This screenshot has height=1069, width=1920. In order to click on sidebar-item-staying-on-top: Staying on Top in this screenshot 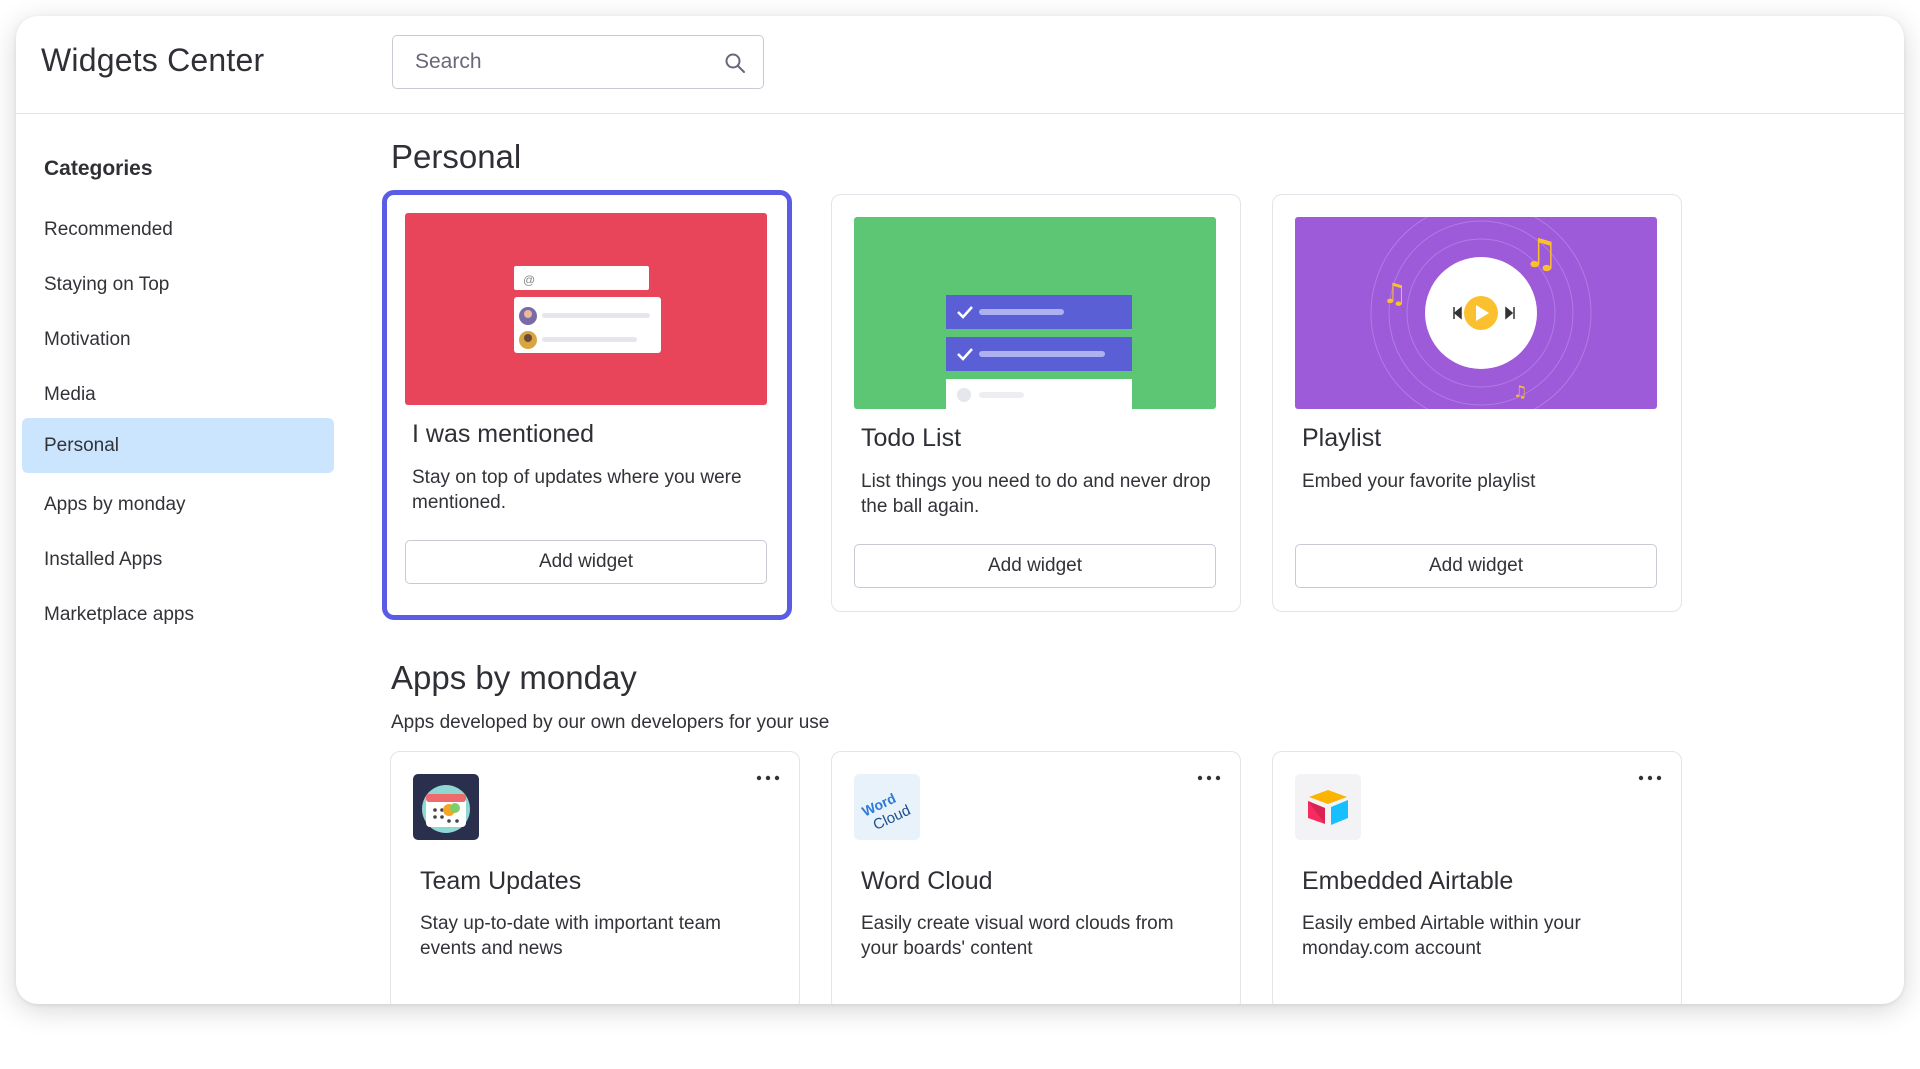, I will do `click(178, 284)`.